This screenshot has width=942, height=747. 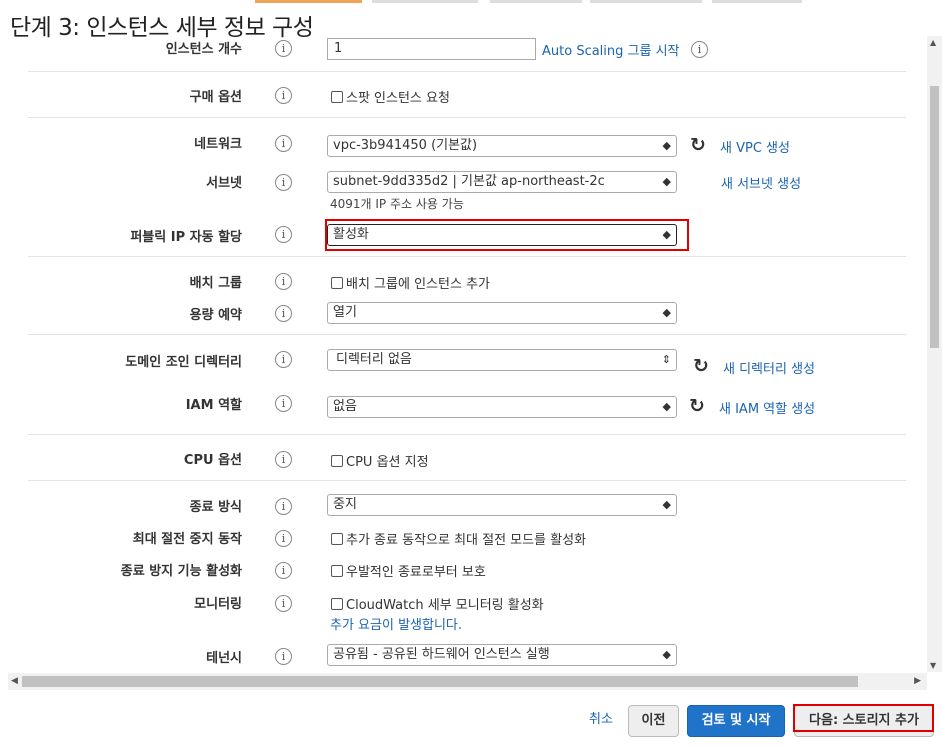 What do you see at coordinates (863, 718) in the screenshot?
I see `next-button-highlight` at bounding box center [863, 718].